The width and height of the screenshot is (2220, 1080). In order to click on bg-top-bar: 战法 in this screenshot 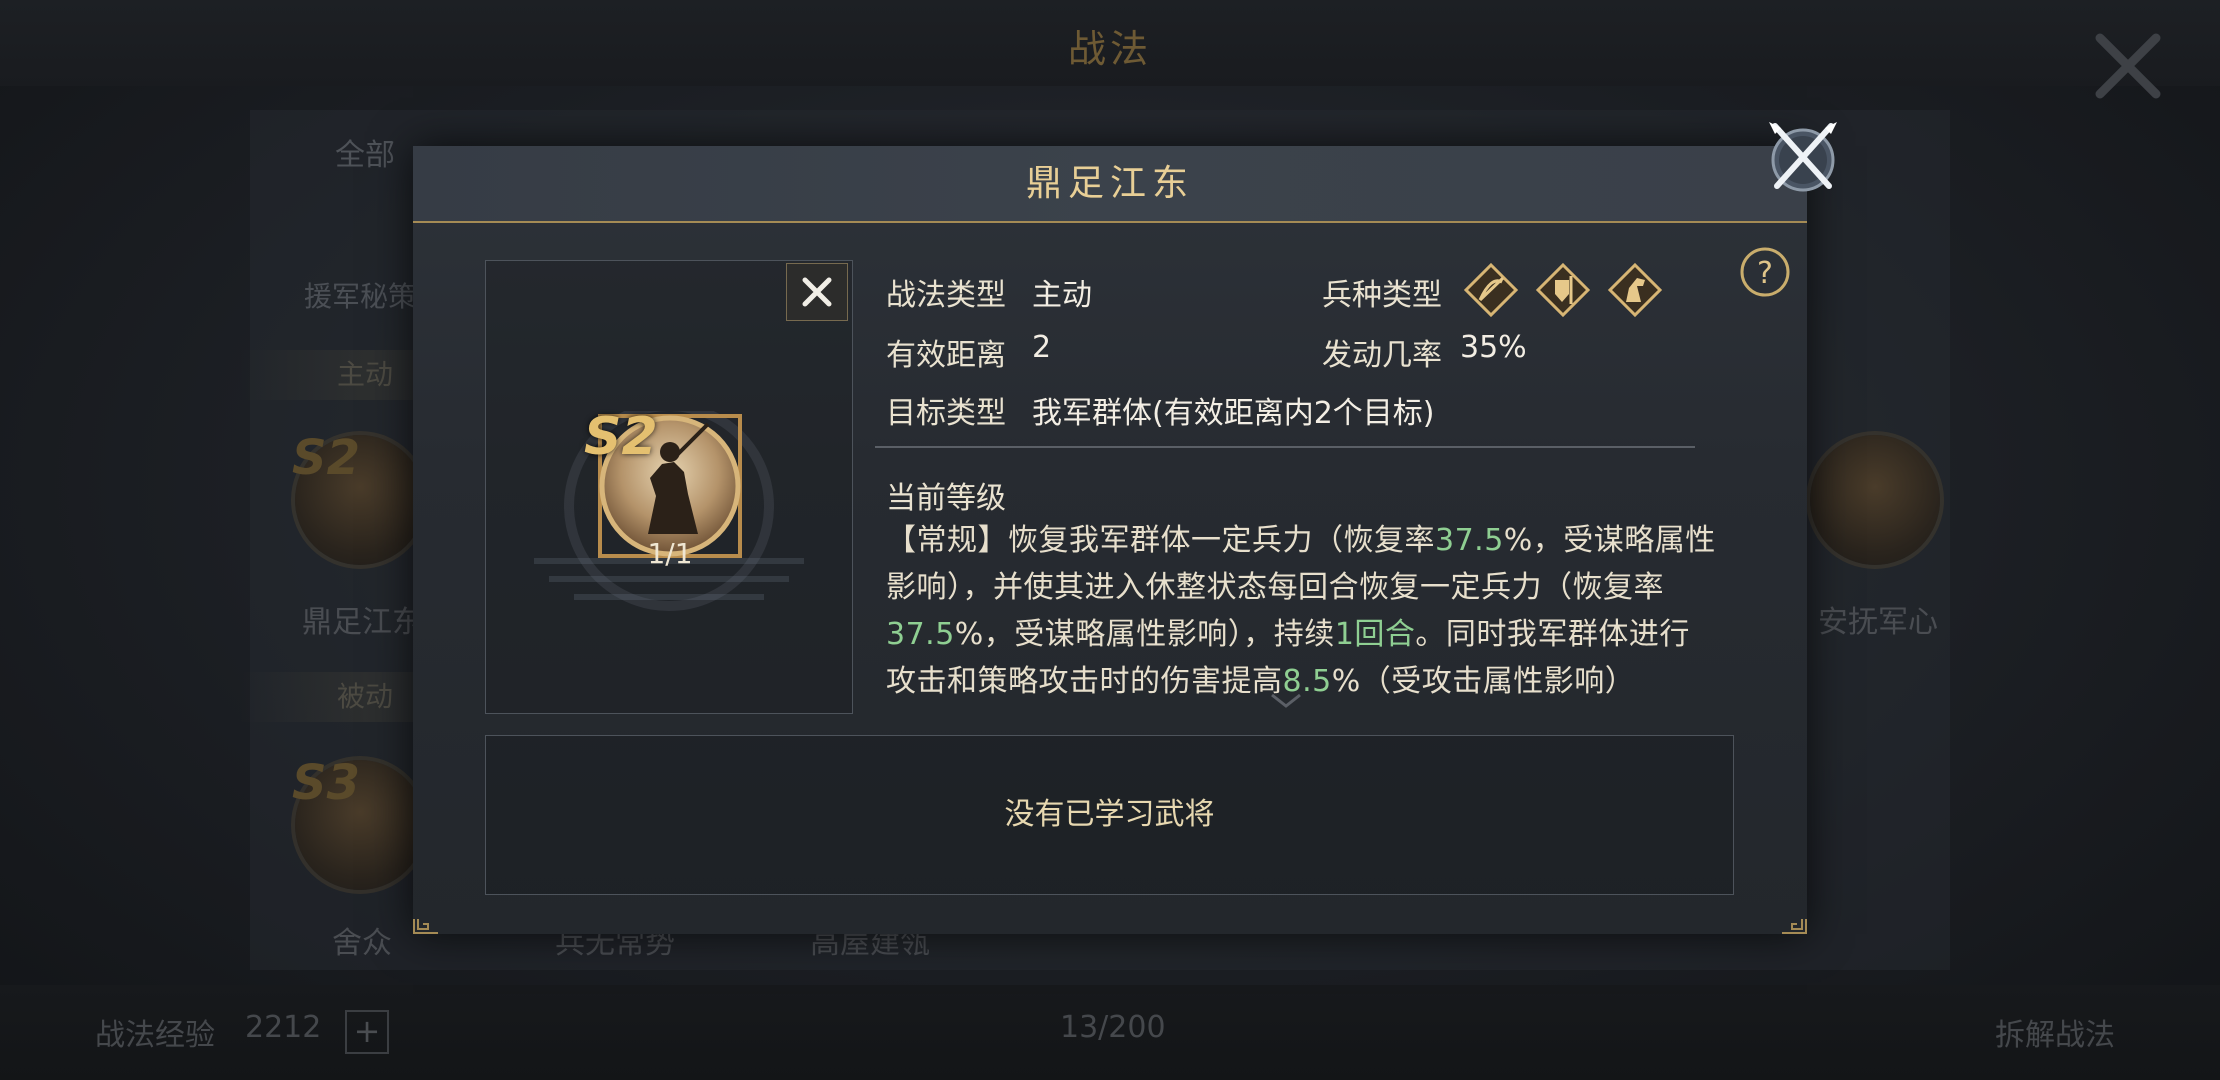, I will do `click(1110, 49)`.